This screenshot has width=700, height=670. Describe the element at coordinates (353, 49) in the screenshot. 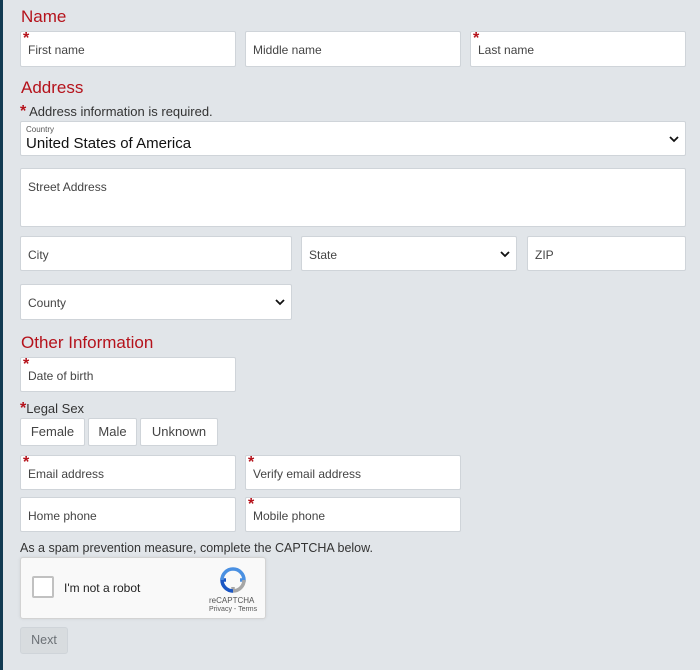

I see `middle-name-field: Middle name` at that location.